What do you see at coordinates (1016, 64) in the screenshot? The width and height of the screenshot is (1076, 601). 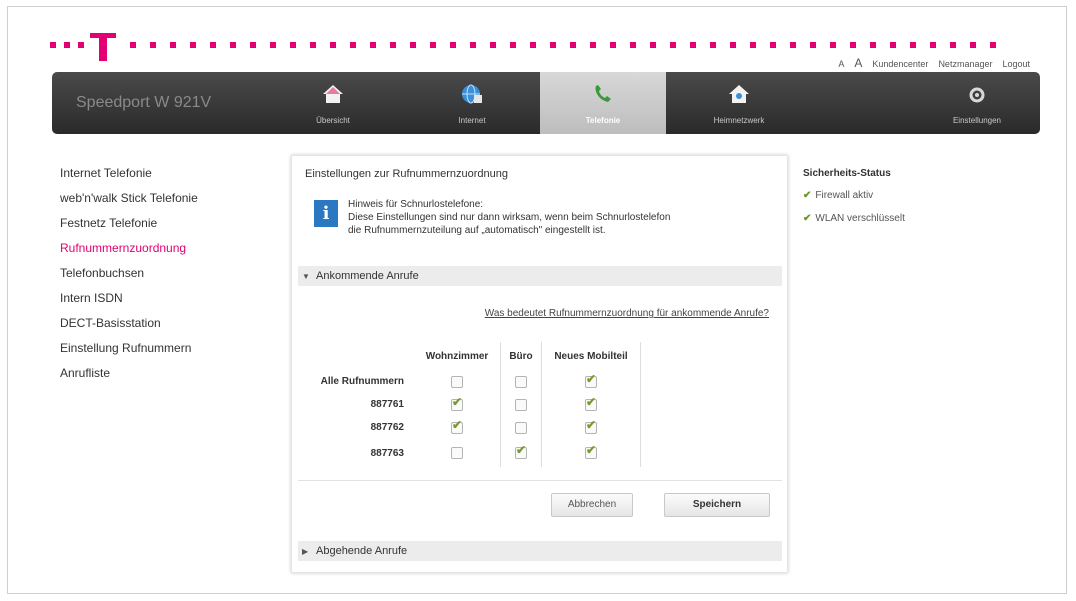 I see `logout-link: Logout` at bounding box center [1016, 64].